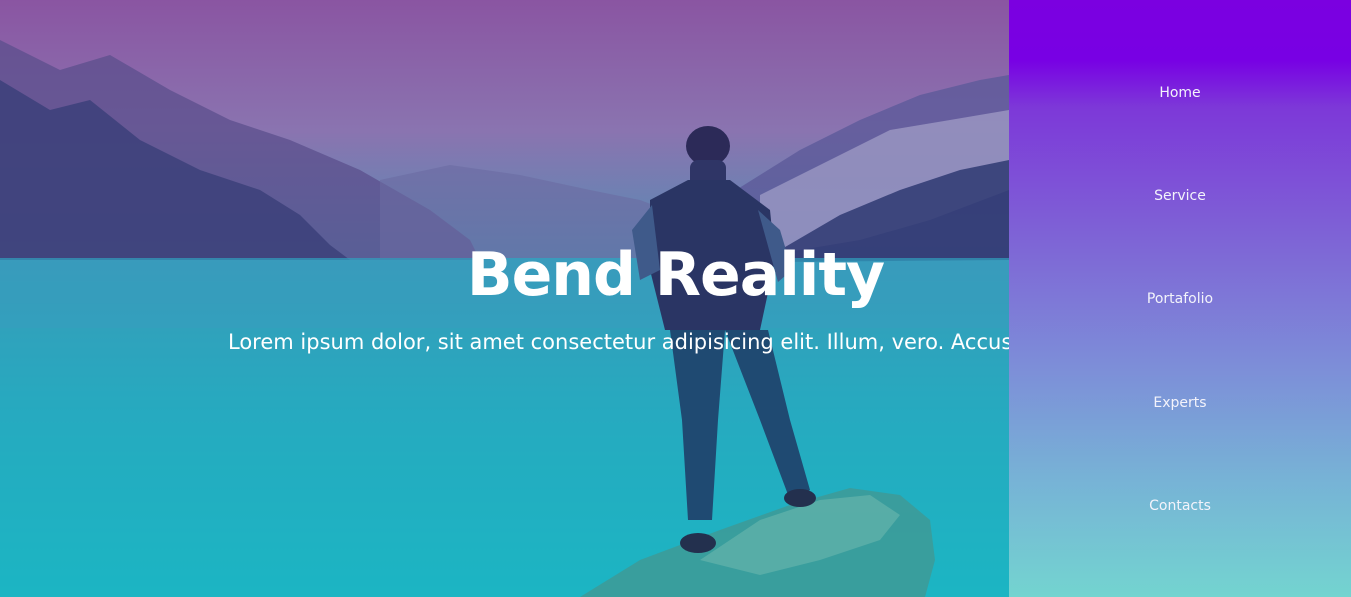 Image resolution: width=1351 pixels, height=597 pixels. What do you see at coordinates (1180, 506) in the screenshot?
I see `nav-item-contacts: Contacts` at bounding box center [1180, 506].